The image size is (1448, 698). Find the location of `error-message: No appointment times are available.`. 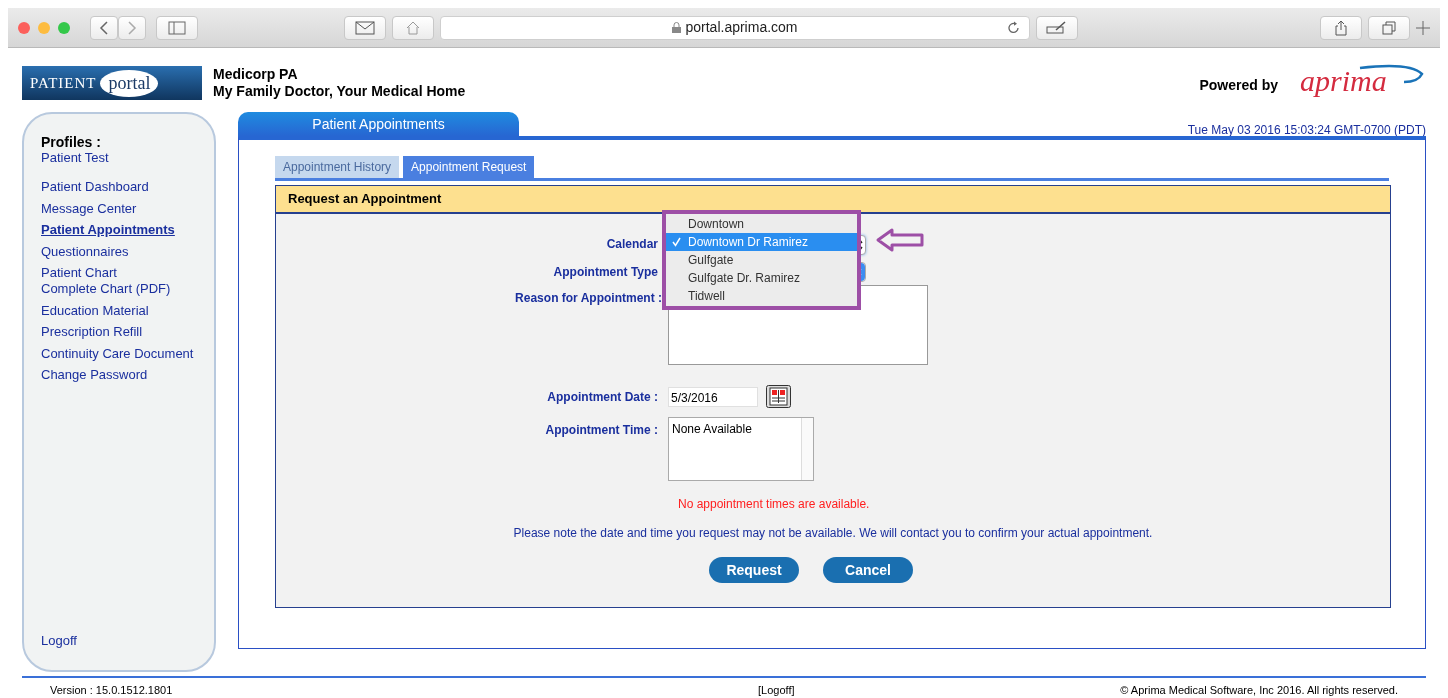

error-message: No appointment times are available. is located at coordinates (774, 504).